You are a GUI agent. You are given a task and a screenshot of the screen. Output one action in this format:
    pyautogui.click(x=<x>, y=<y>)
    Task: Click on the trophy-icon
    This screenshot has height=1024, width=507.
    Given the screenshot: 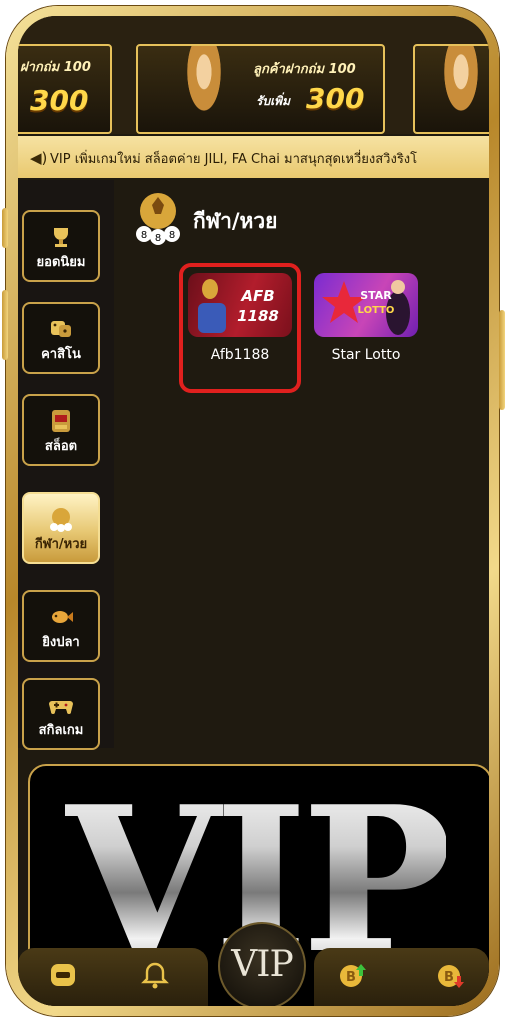 What is the action you would take?
    pyautogui.click(x=61, y=237)
    